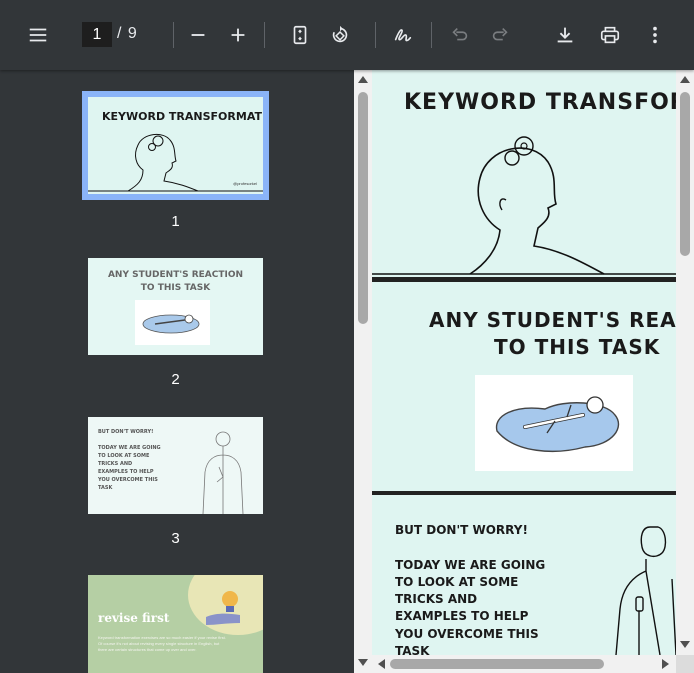  I want to click on thumbnail-title-line: ANY STUDENT'S REACTION, so click(175, 275).